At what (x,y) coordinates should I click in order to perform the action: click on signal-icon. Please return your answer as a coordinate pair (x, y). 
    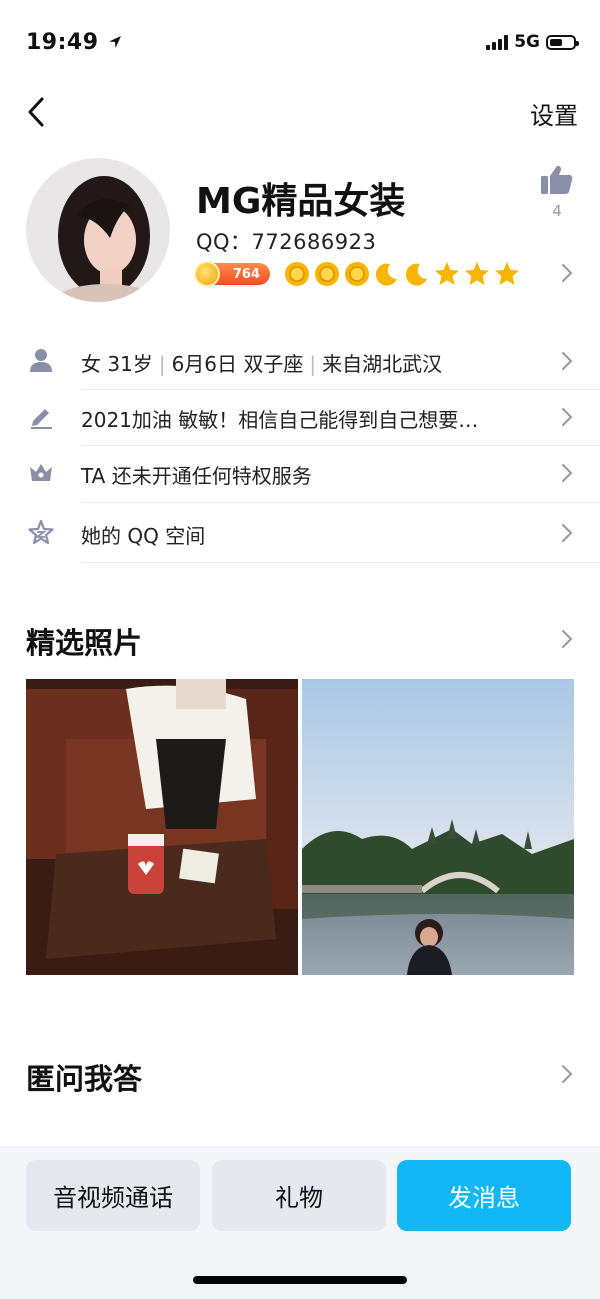
    Looking at the image, I should click on (497, 42).